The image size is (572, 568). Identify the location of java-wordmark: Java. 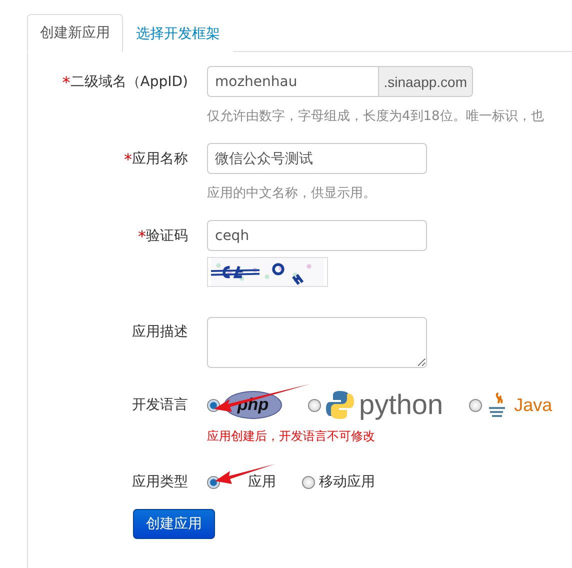
(533, 405).